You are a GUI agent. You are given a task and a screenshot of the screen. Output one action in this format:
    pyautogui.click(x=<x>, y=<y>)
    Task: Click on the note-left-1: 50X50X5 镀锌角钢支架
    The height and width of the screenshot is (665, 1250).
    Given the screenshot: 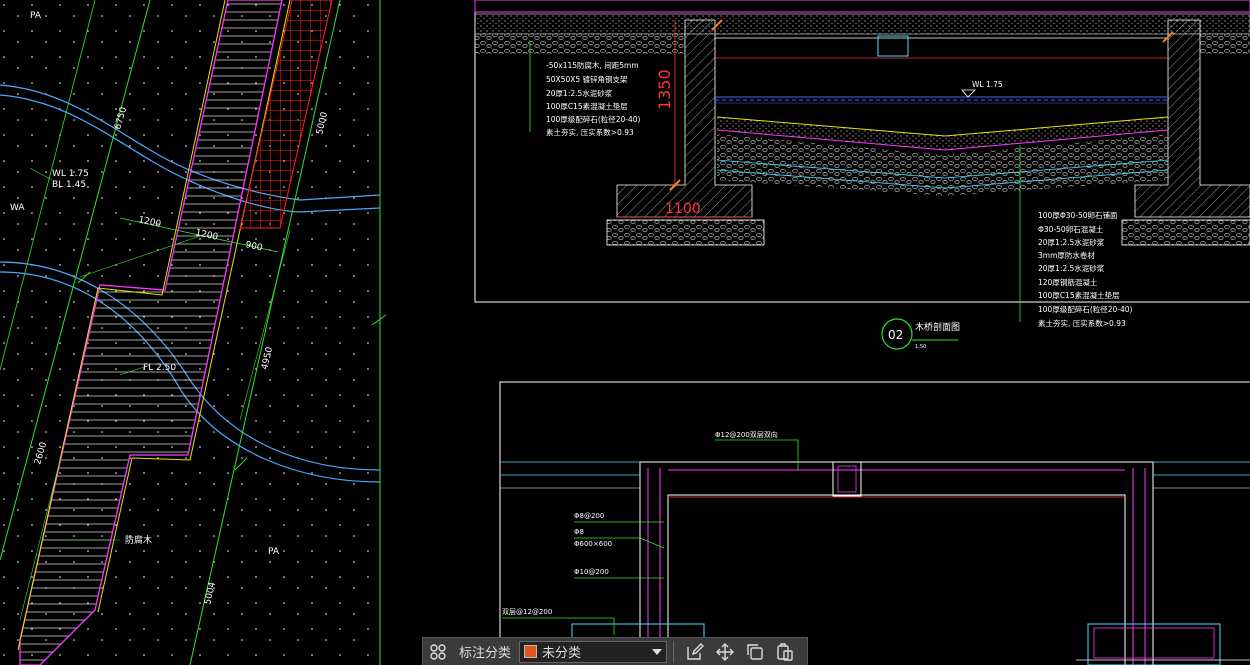 What is the action you would take?
    pyautogui.click(x=587, y=79)
    